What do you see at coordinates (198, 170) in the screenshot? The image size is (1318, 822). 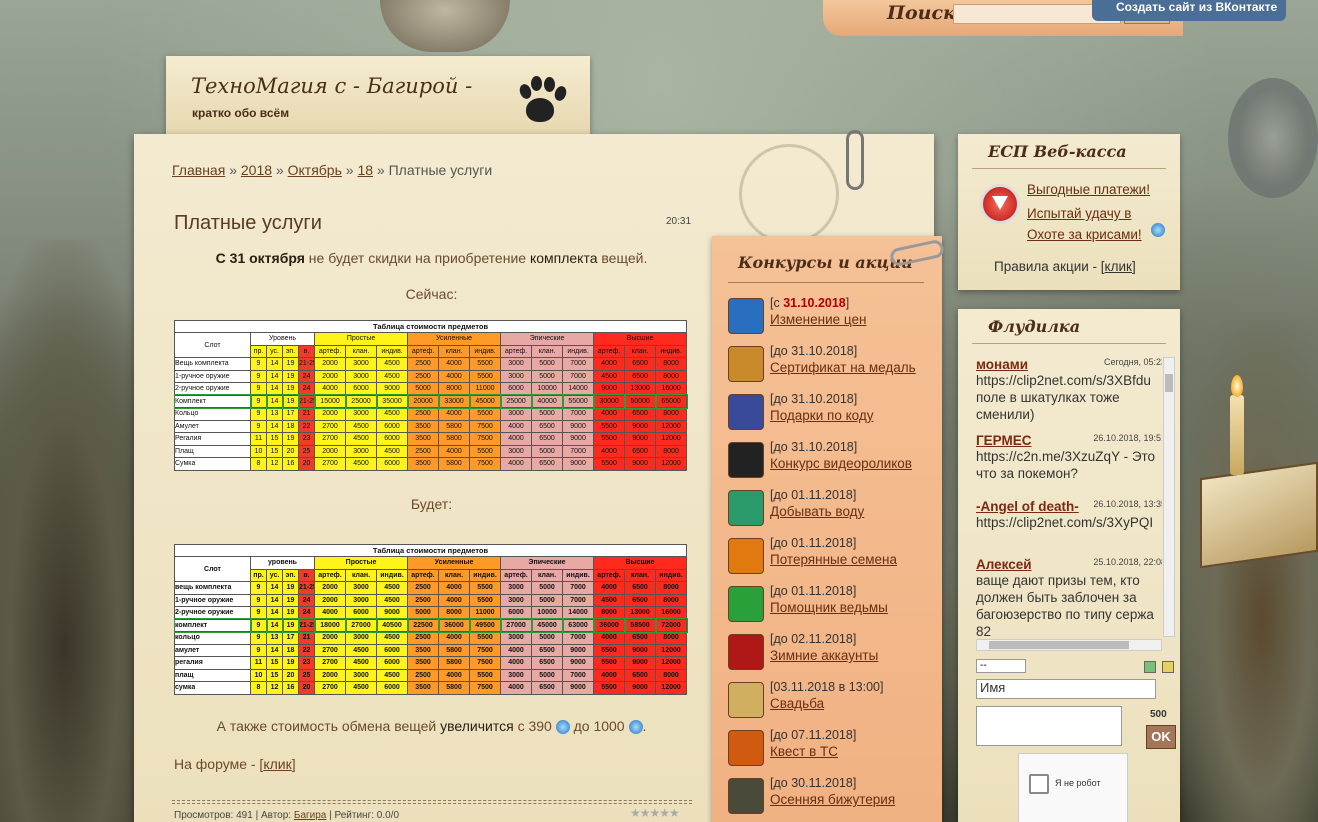 I see `breadcrumb-home: Главная` at bounding box center [198, 170].